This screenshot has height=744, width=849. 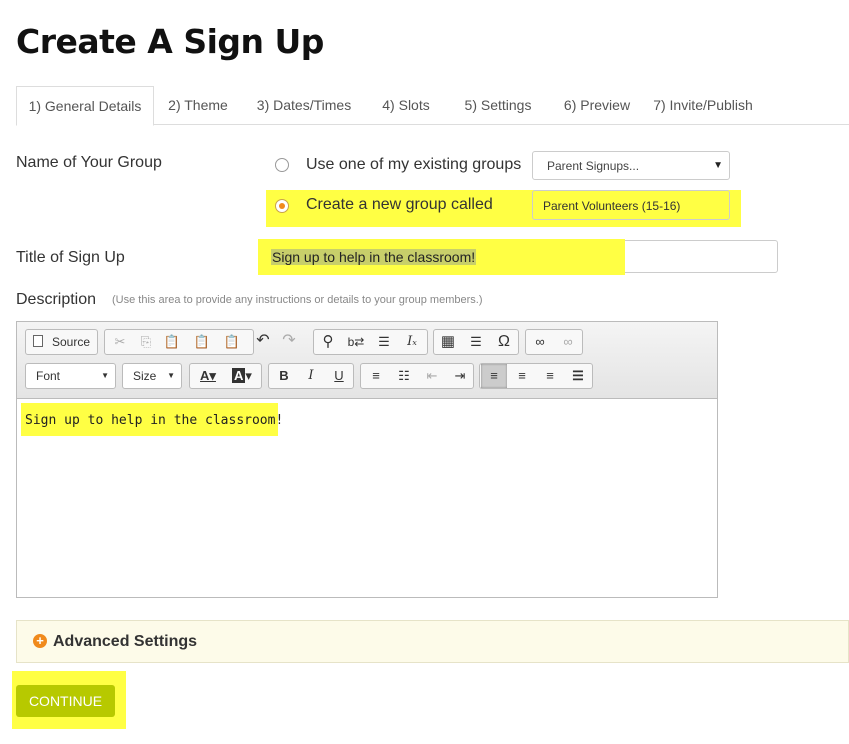 I want to click on new-group-name-value: Parent Volunteers (15-16), so click(x=612, y=206).